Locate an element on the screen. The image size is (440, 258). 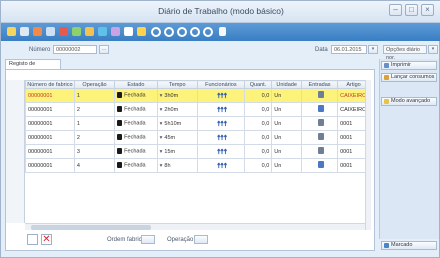
prev-icon is located at coordinates (141, 31).